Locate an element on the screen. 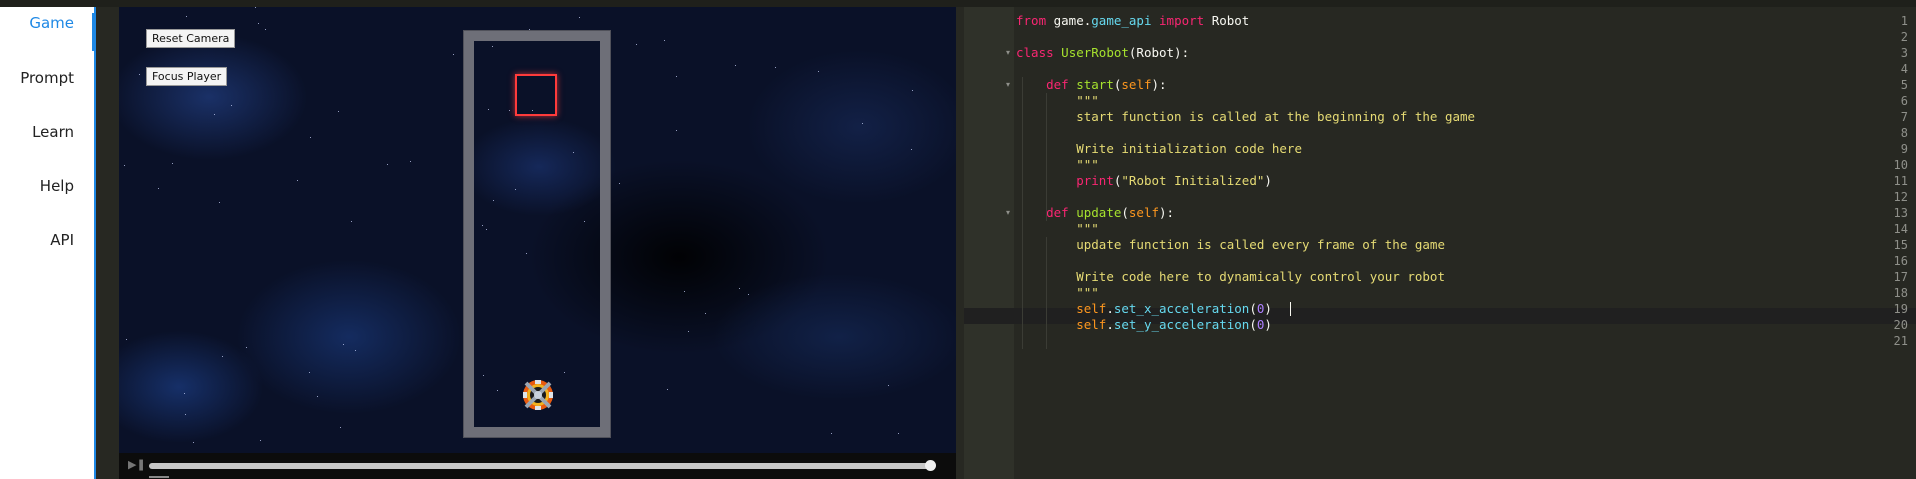 This screenshot has height=479, width=1916. code-line: Write initialization code here is located at coordinates (1159, 149).